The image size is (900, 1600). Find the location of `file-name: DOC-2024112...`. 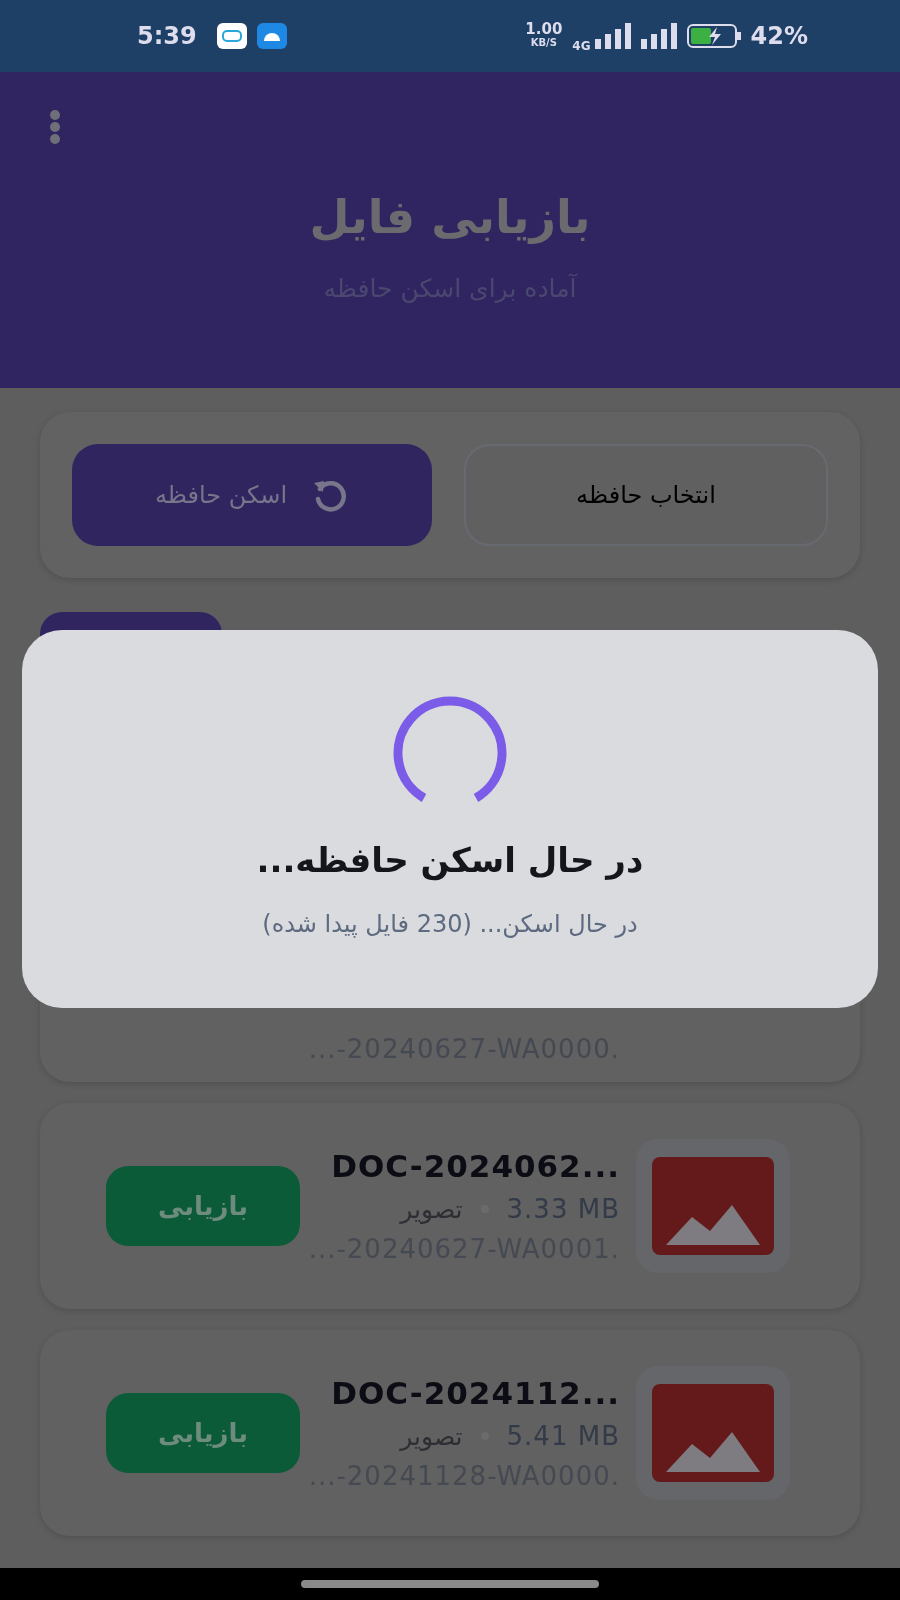

file-name: DOC-2024112... is located at coordinates (475, 1393).